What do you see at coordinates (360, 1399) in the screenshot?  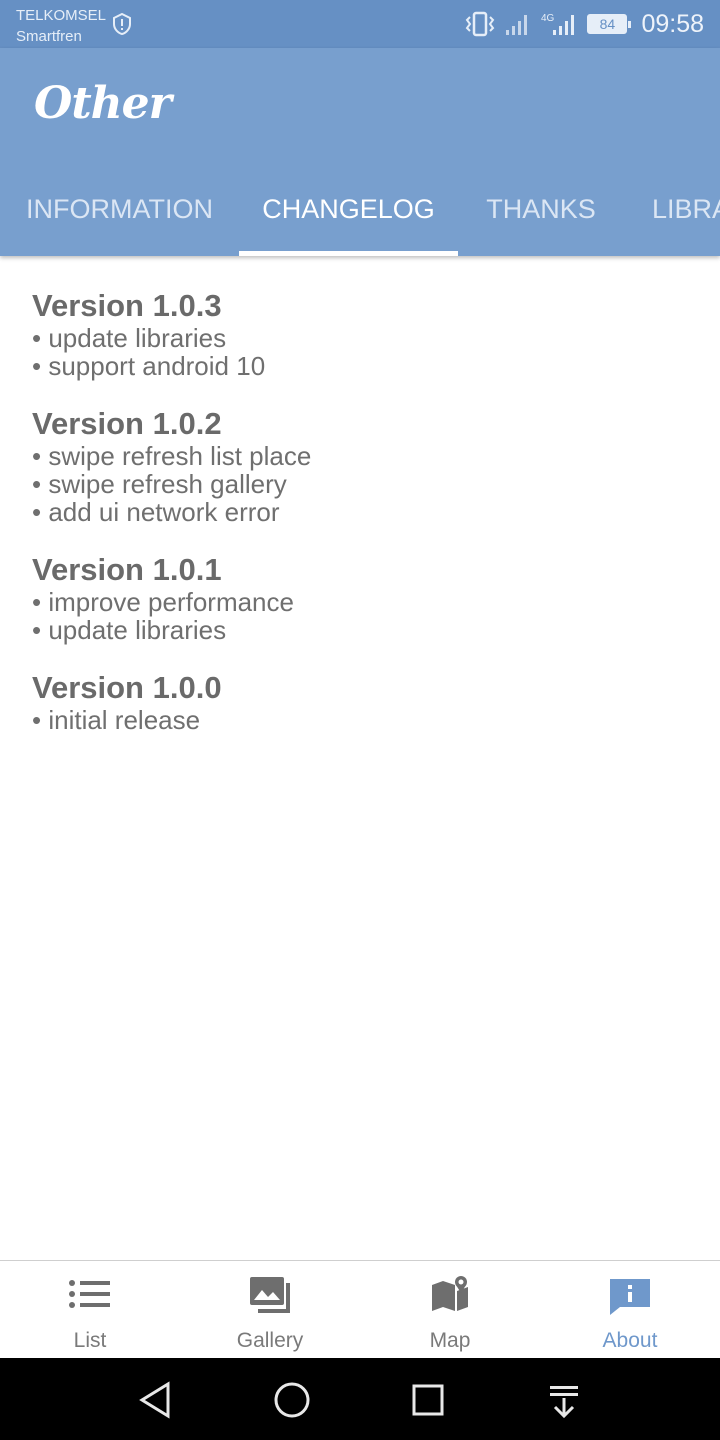 I see `system-navigation-bar` at bounding box center [360, 1399].